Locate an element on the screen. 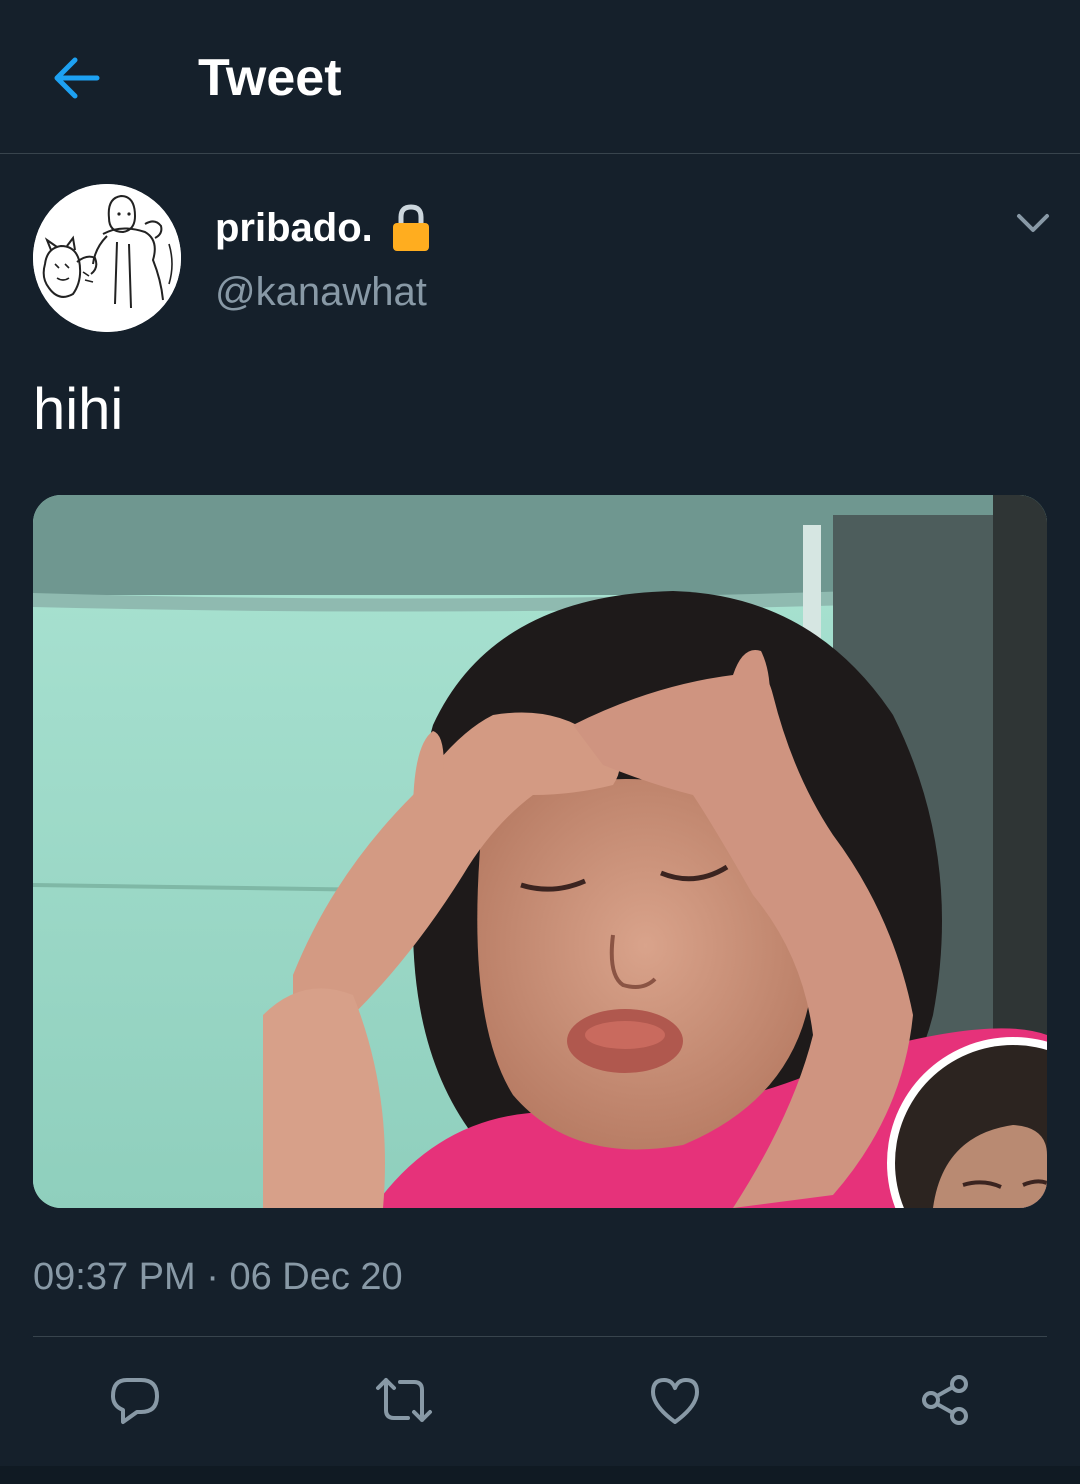  share-icon is located at coordinates (945, 1400).